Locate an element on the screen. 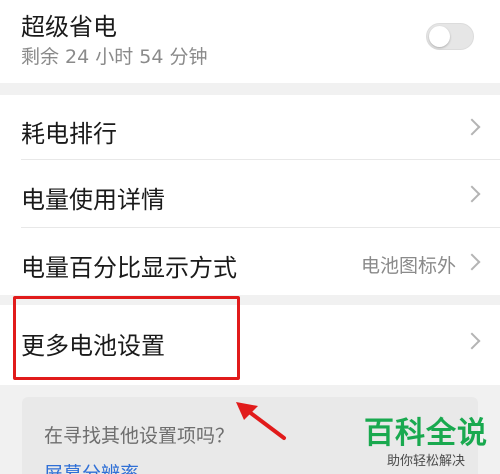 This screenshot has height=474, width=500. search-suggestion-prompt: 在寻找其他设置项吗？ is located at coordinates (139, 436).